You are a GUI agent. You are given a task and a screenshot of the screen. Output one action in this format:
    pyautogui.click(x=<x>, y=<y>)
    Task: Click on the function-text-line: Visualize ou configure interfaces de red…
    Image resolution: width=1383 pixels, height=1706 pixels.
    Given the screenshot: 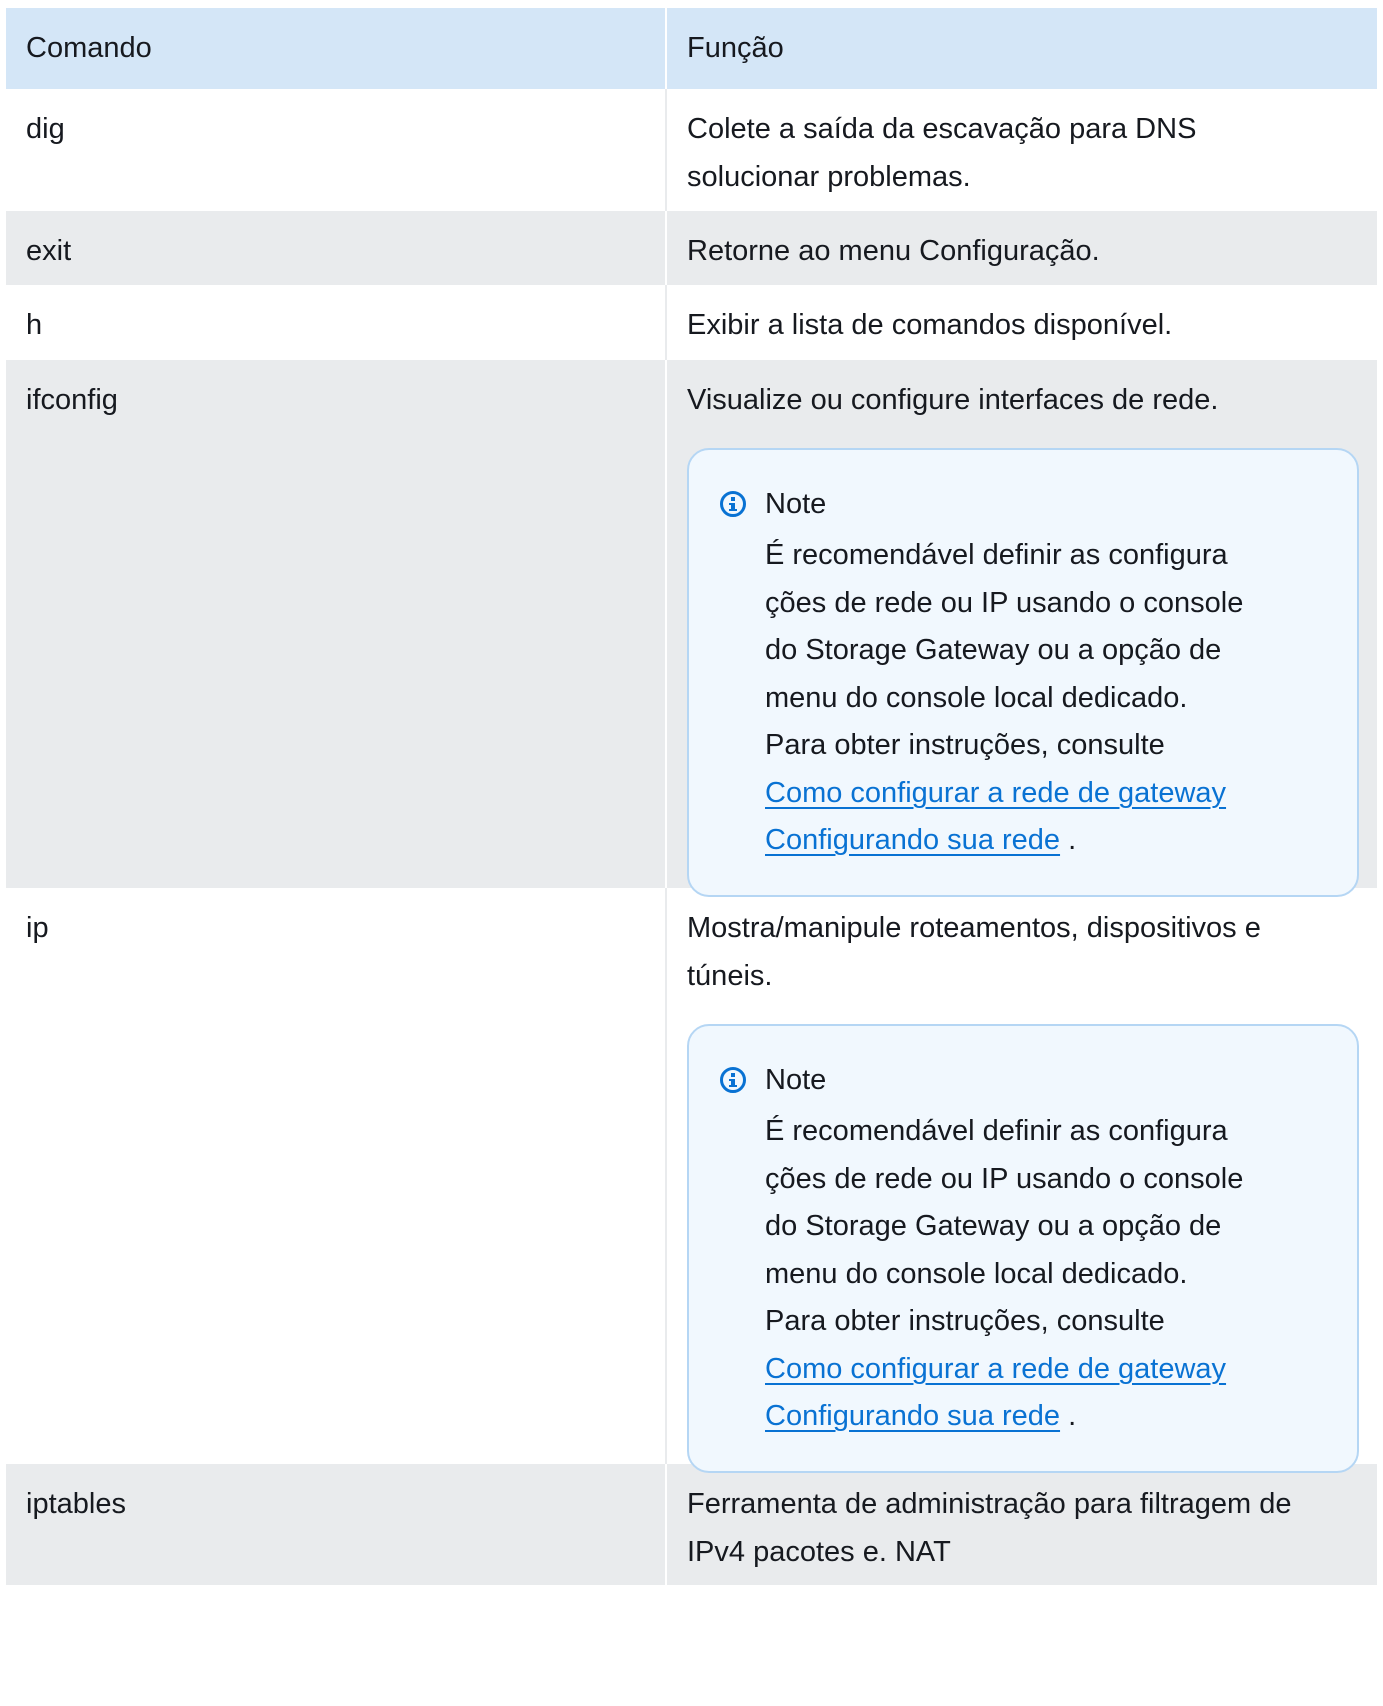 What is the action you would take?
    pyautogui.click(x=953, y=400)
    